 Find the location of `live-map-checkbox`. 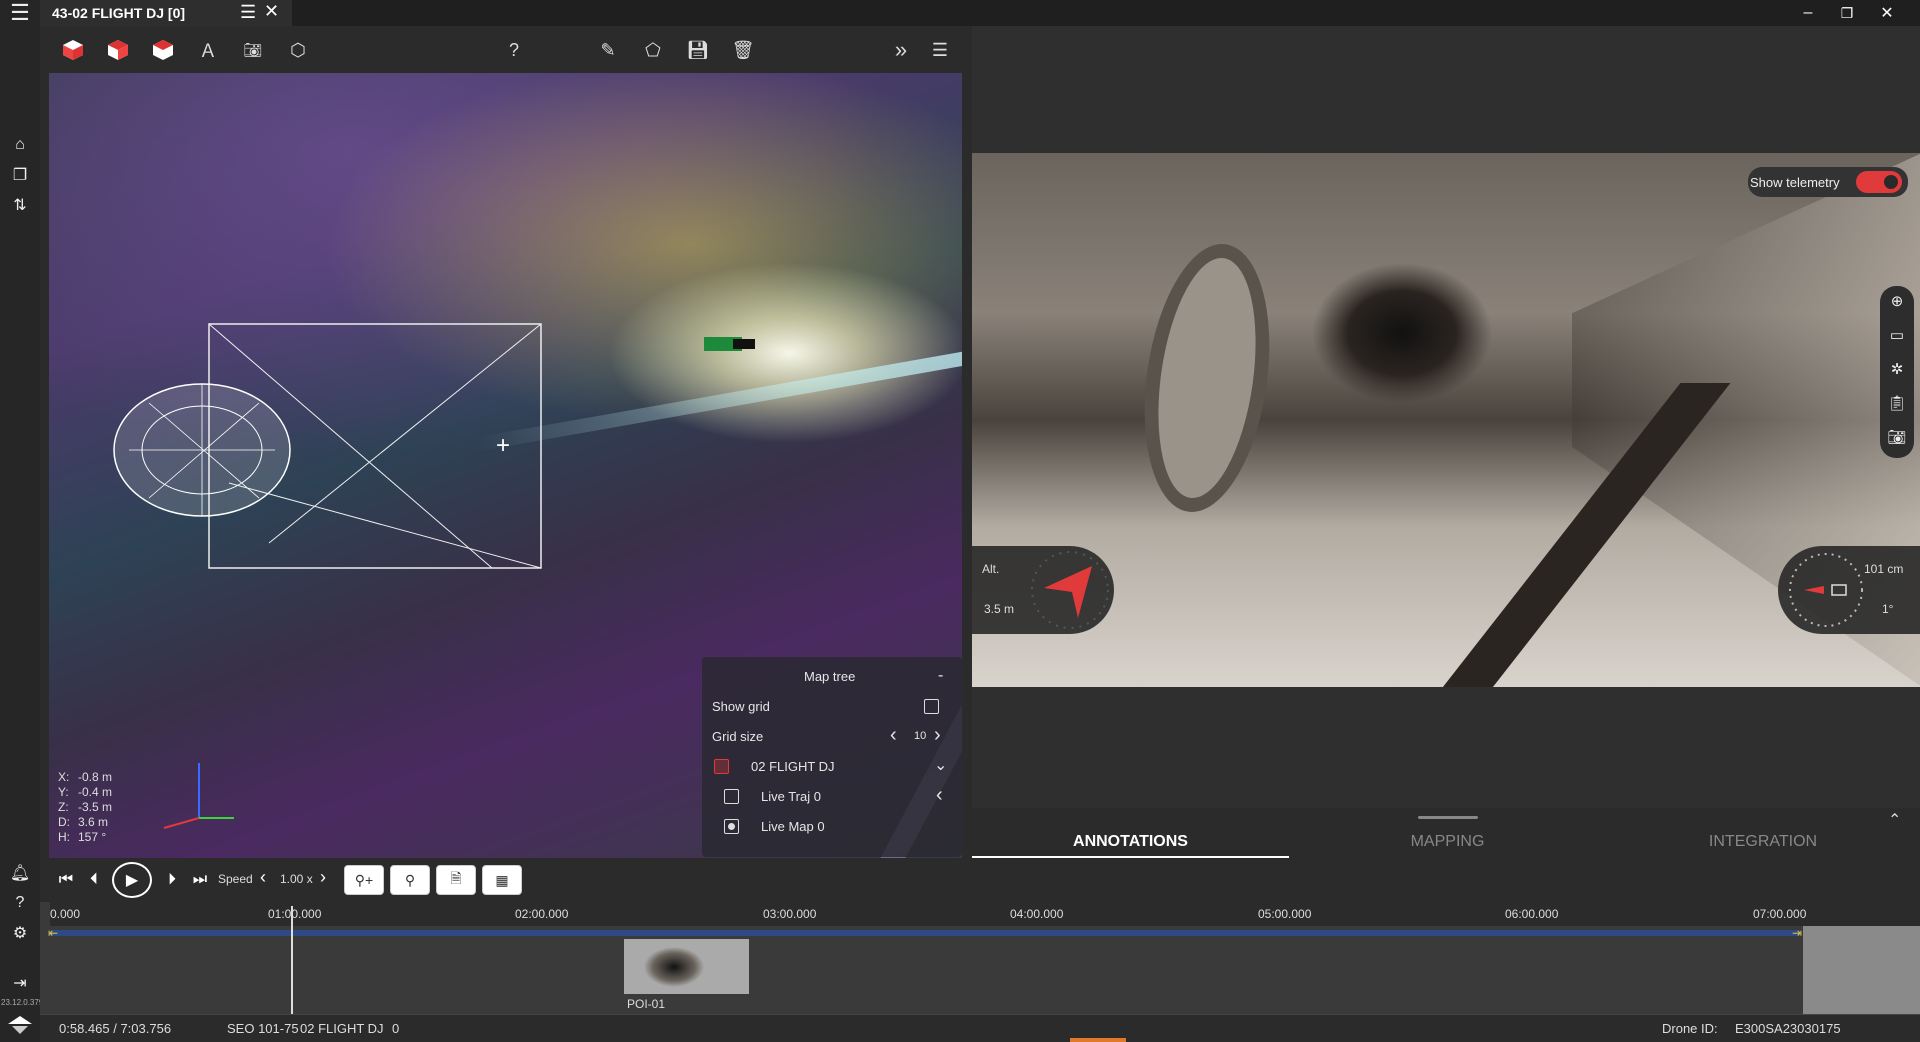

live-map-checkbox is located at coordinates (731, 826).